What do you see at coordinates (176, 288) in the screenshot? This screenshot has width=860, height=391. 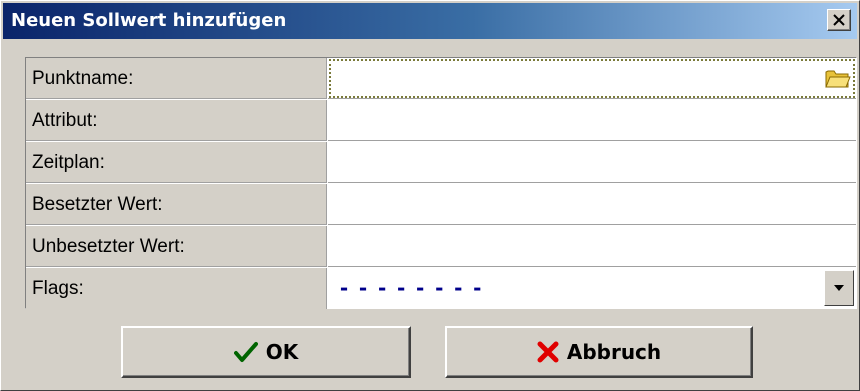 I see `label-cell: Flags:` at bounding box center [176, 288].